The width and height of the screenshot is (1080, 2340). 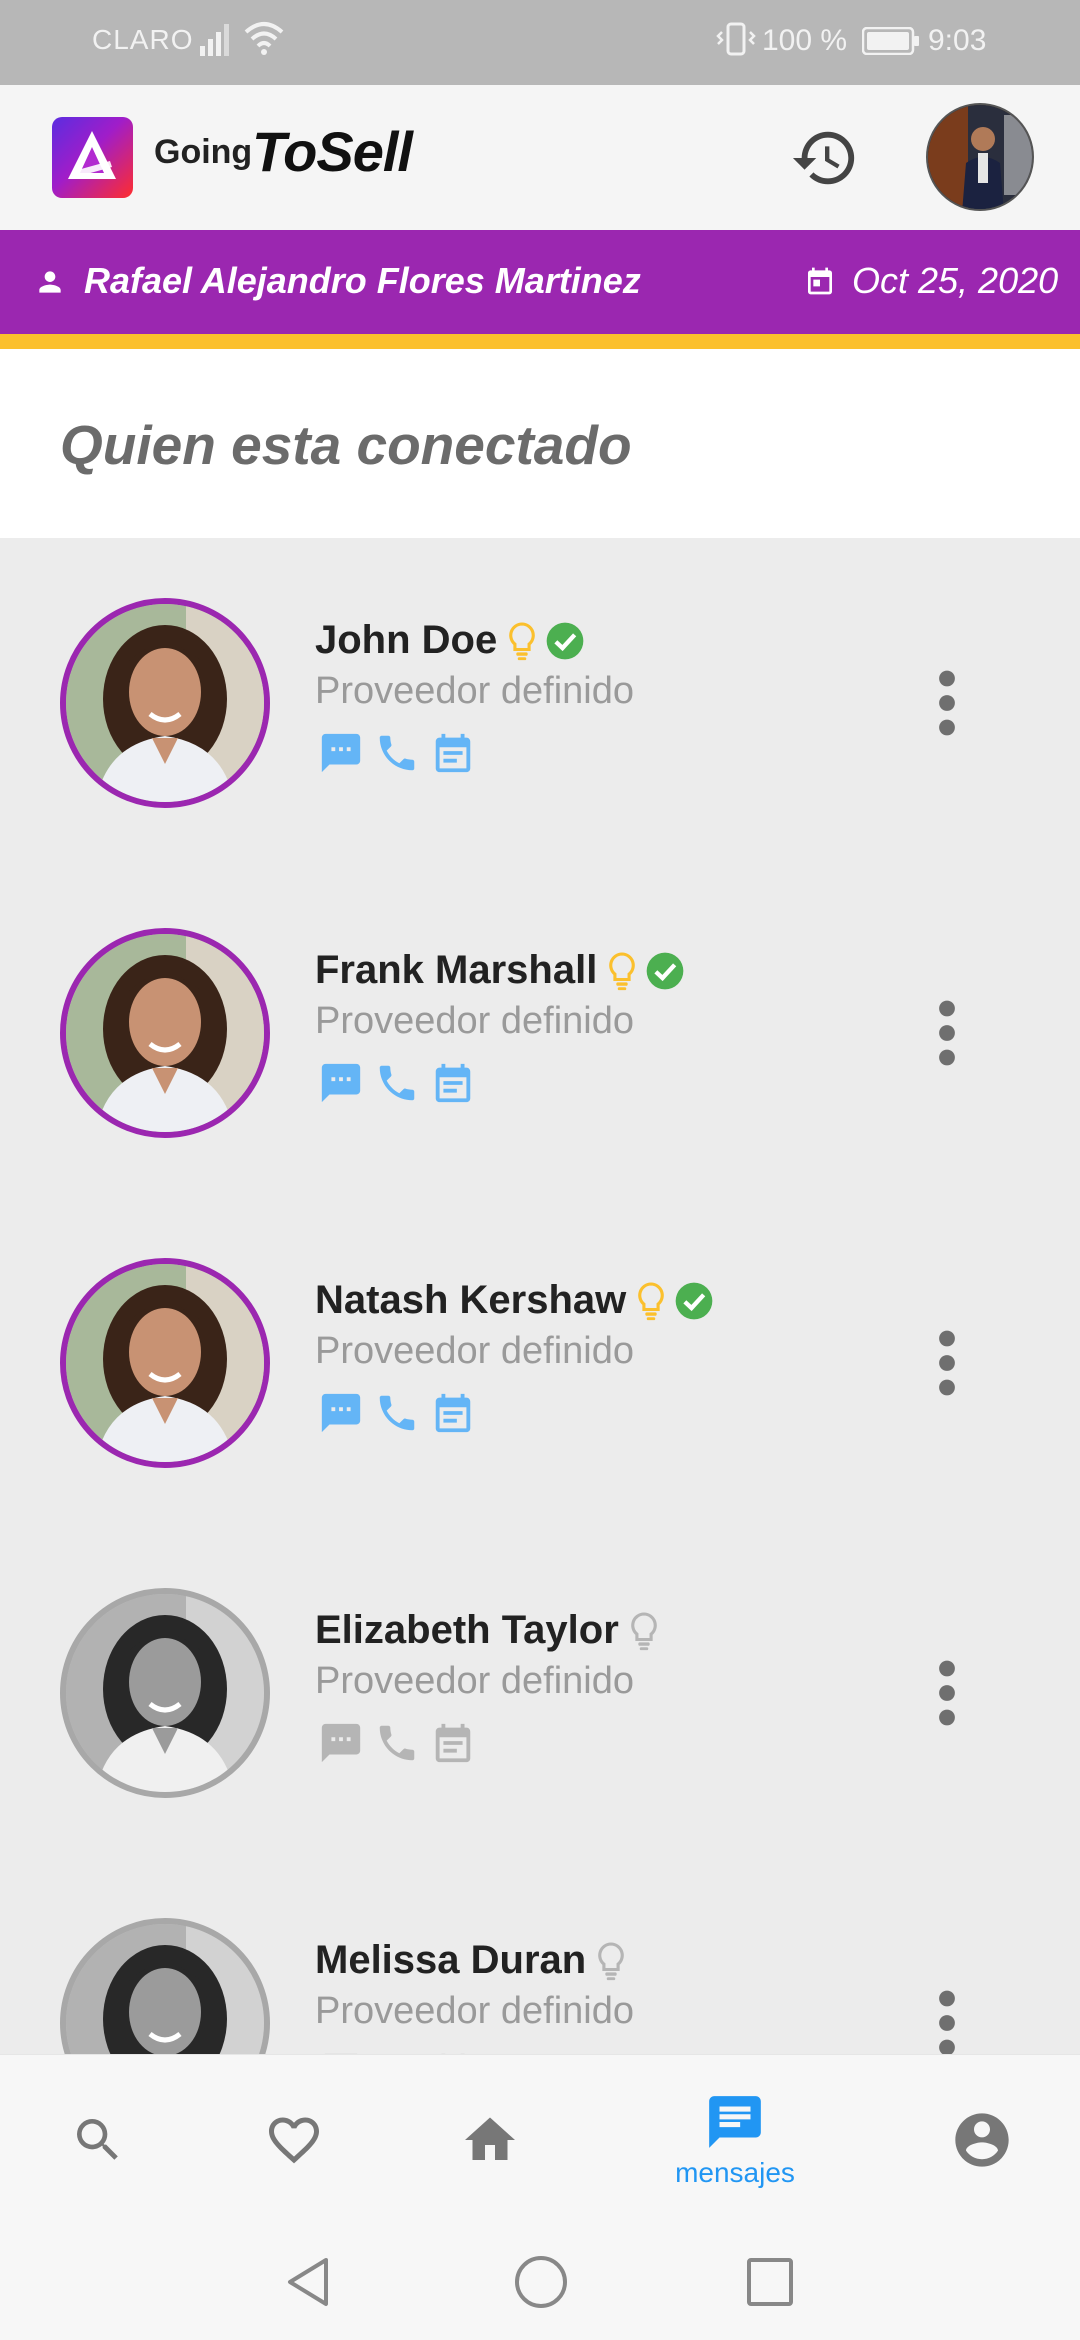 I want to click on user-name: Rafael Alejandro Flores Martinez, so click(x=362, y=280).